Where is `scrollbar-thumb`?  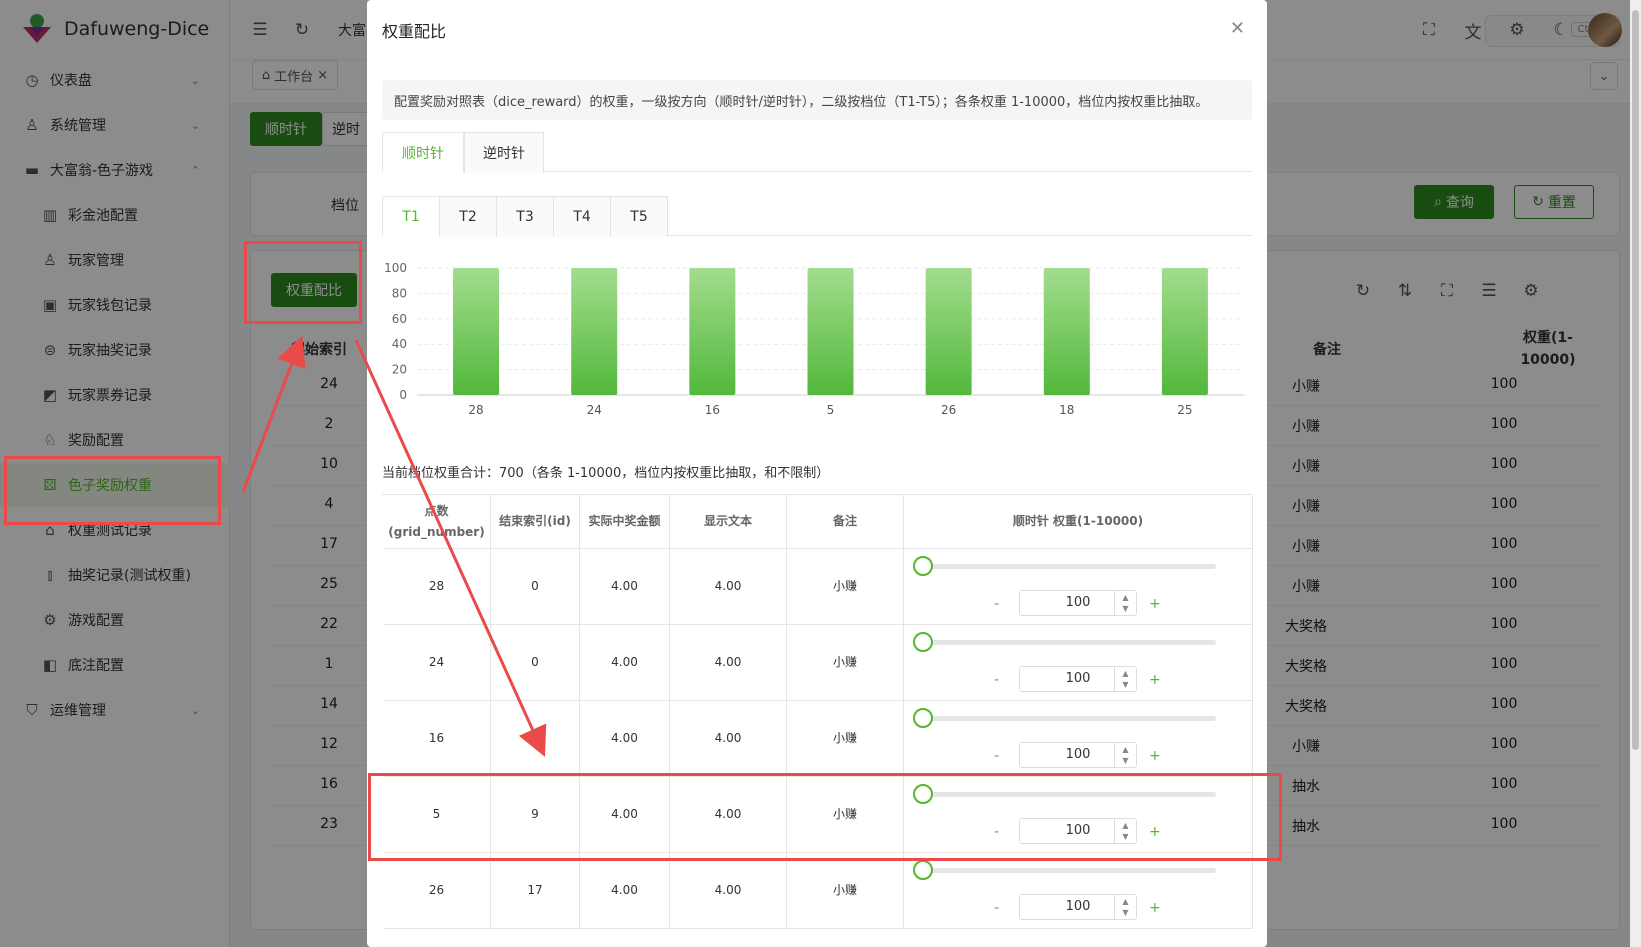 scrollbar-thumb is located at coordinates (1635, 380).